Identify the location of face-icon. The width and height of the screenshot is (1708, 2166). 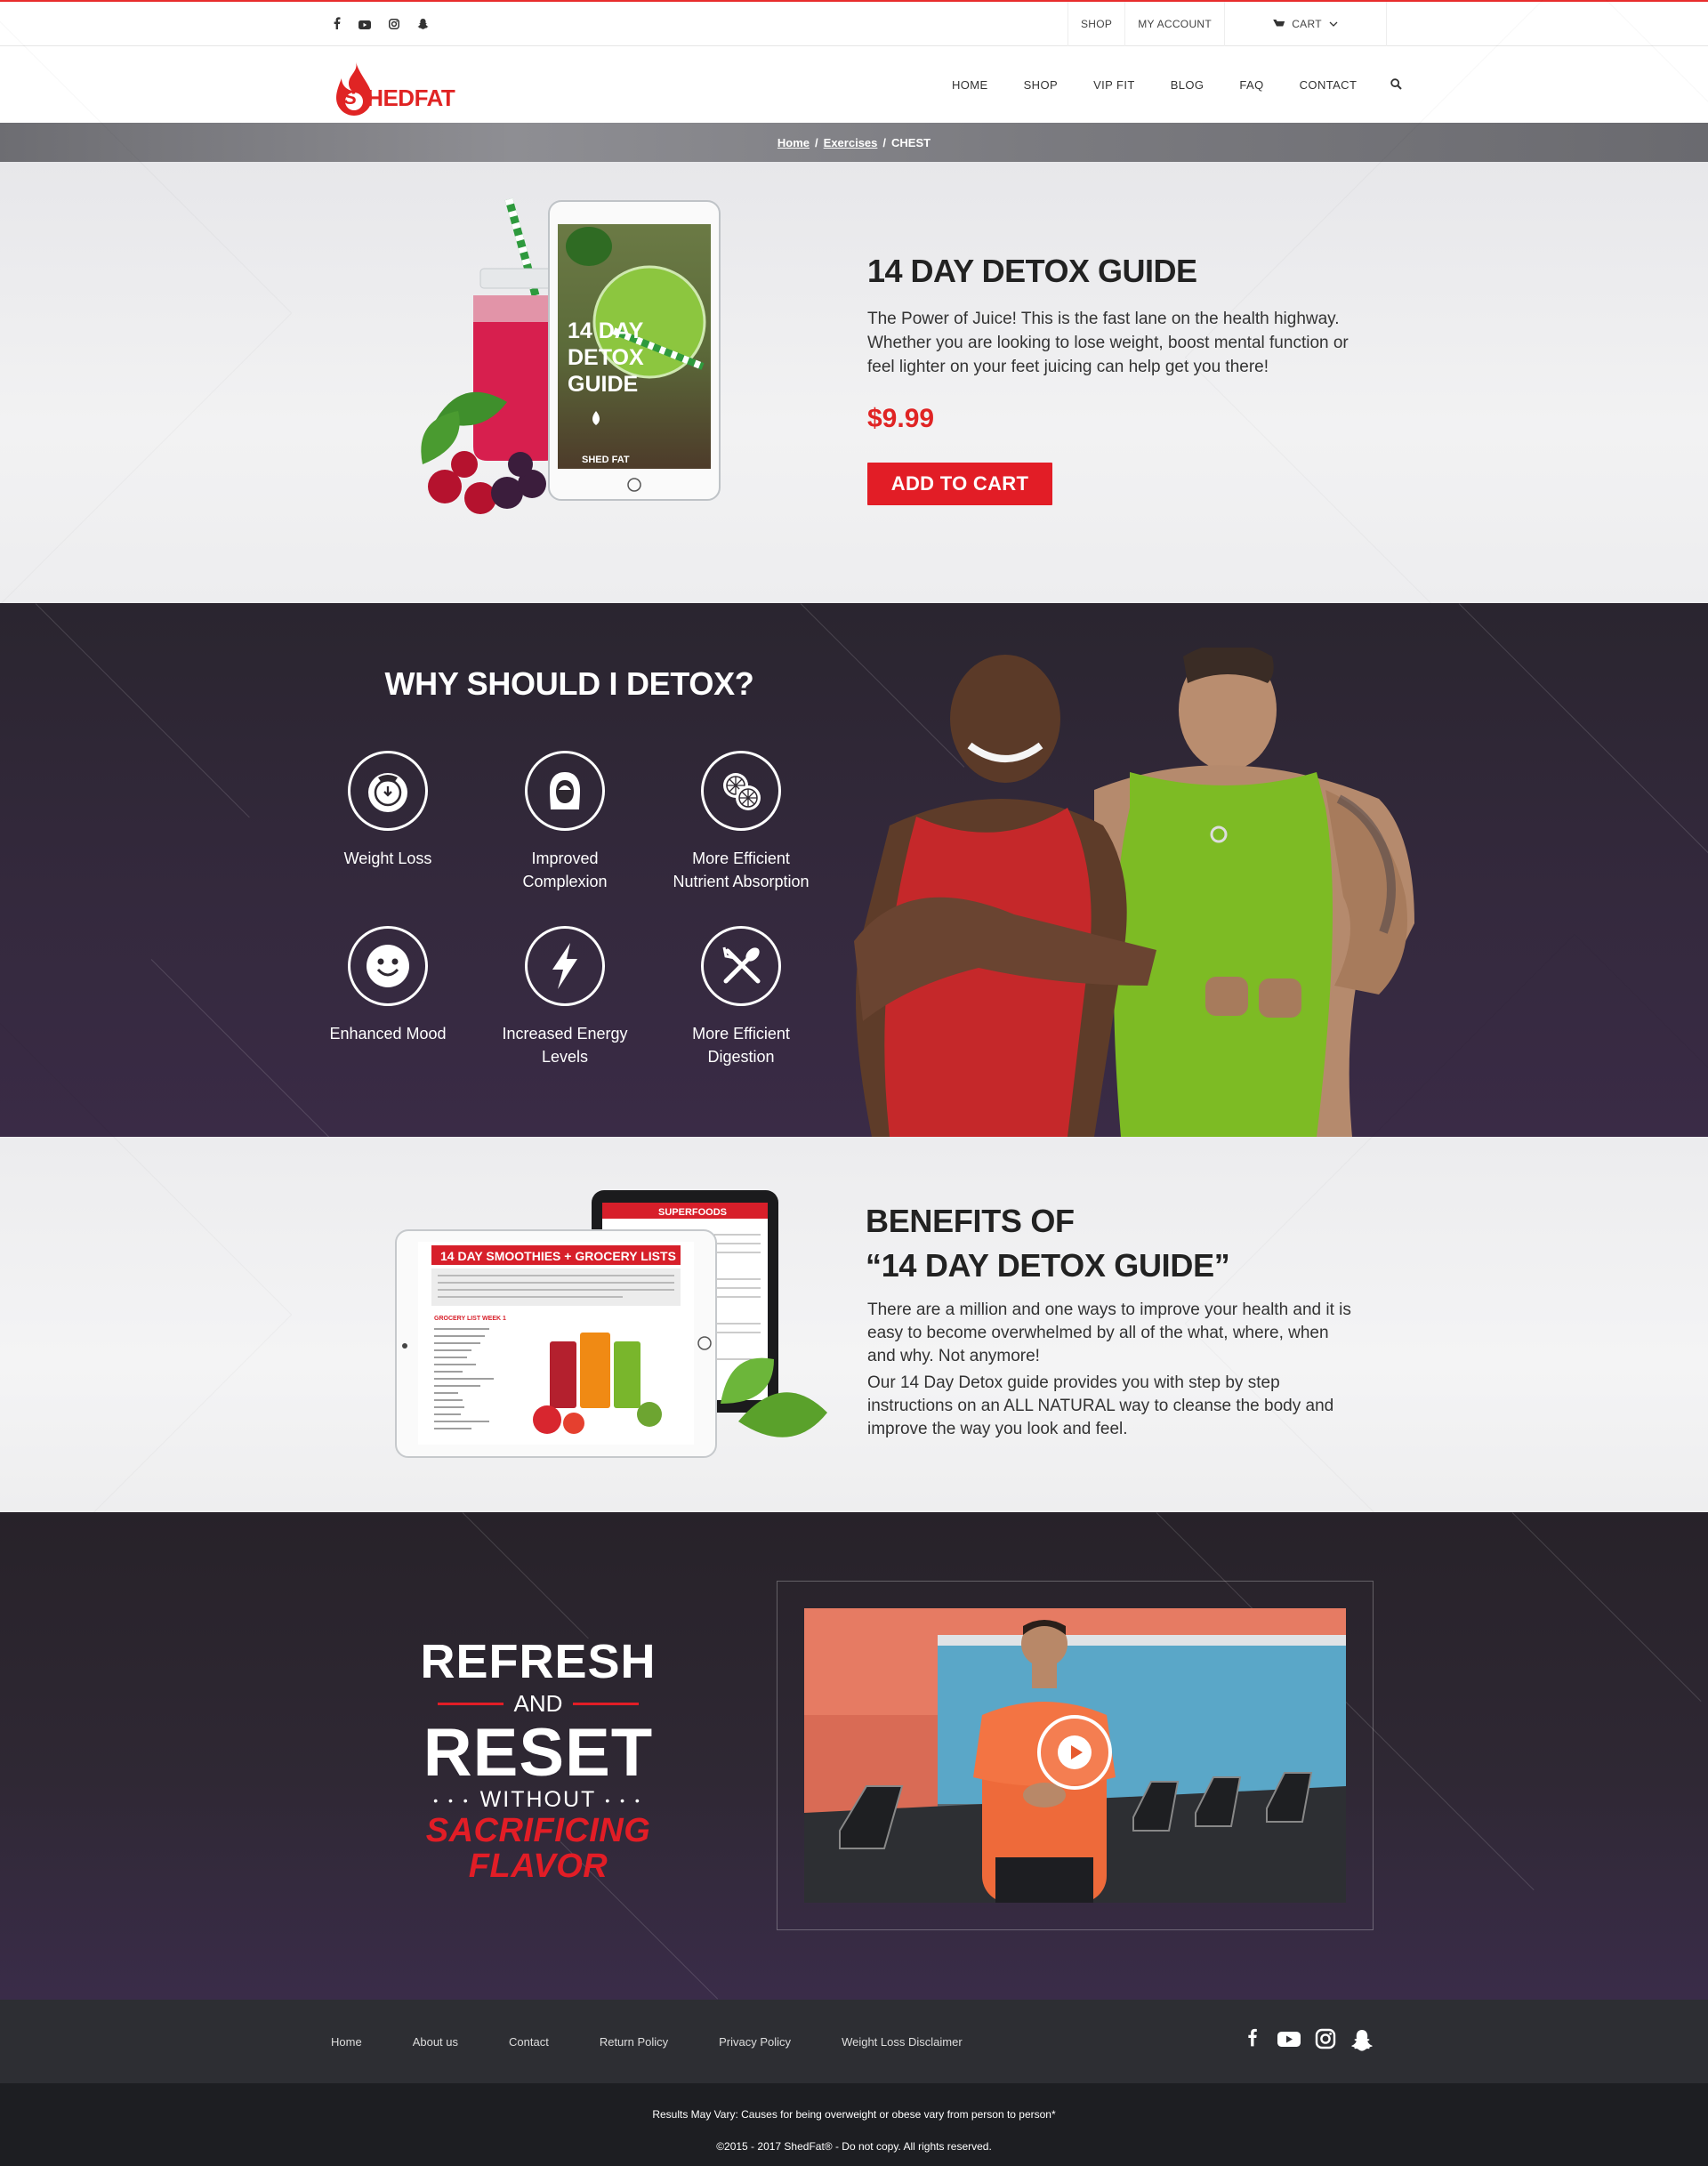
(565, 791).